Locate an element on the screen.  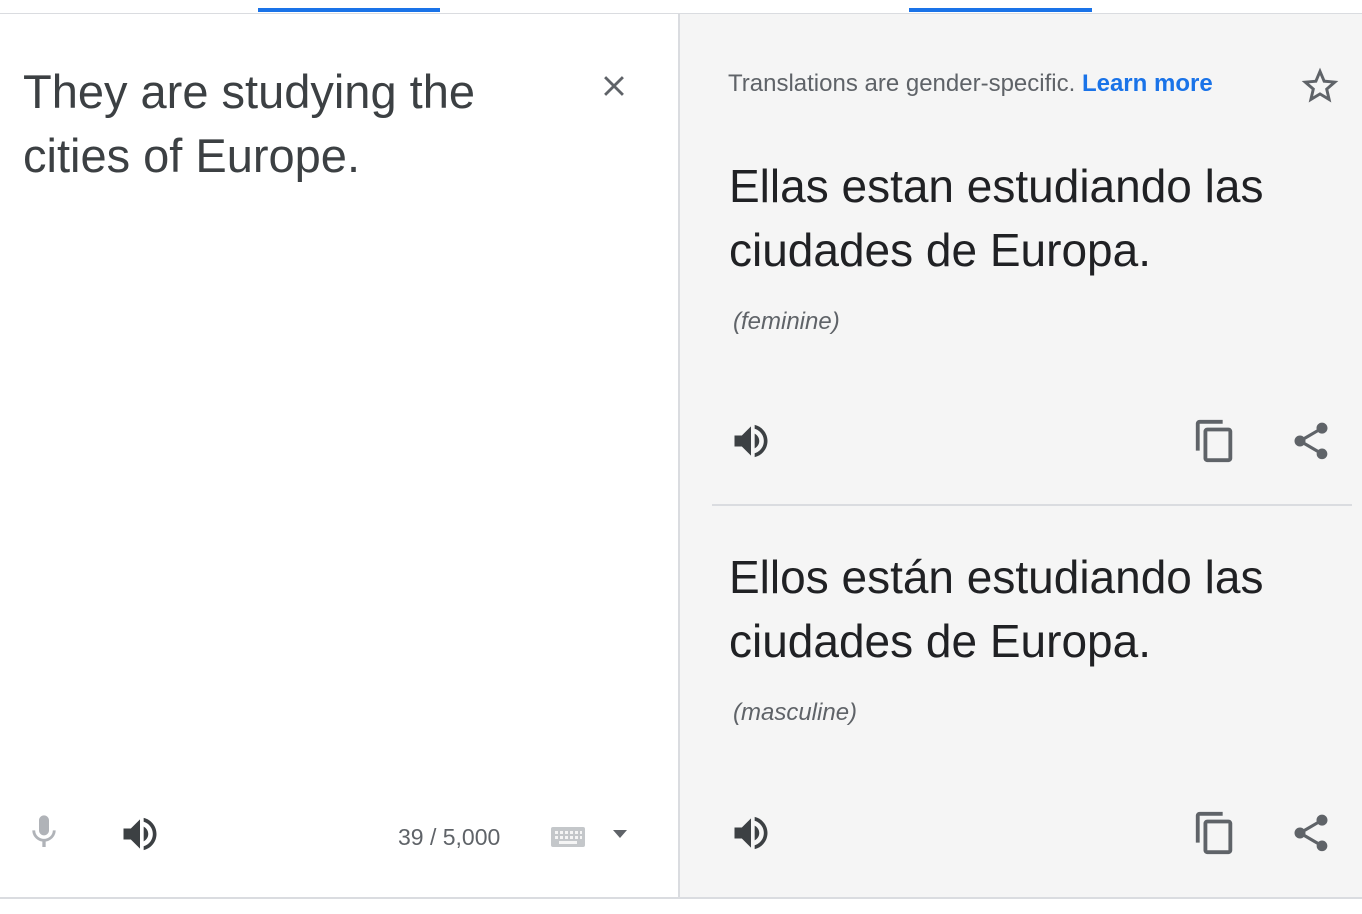
character-count: 39 / 5,000 is located at coordinates (449, 837).